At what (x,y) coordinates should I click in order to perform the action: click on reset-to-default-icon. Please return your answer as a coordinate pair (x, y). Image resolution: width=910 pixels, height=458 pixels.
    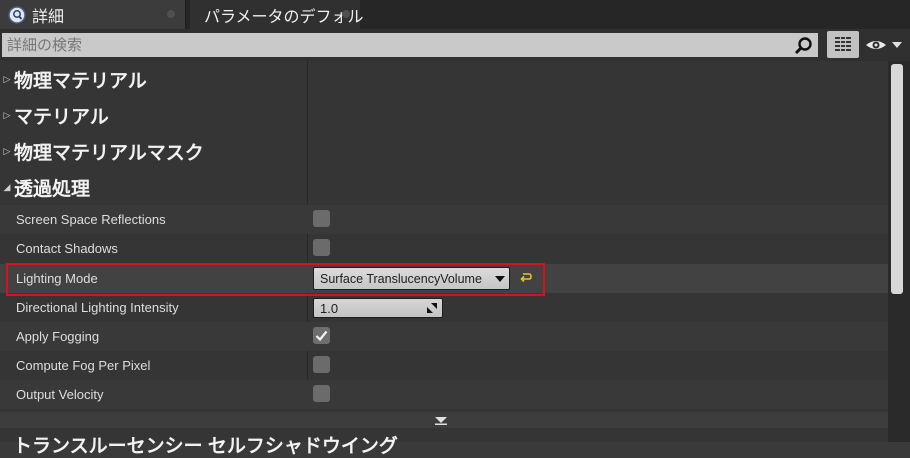
    Looking at the image, I should click on (526, 278).